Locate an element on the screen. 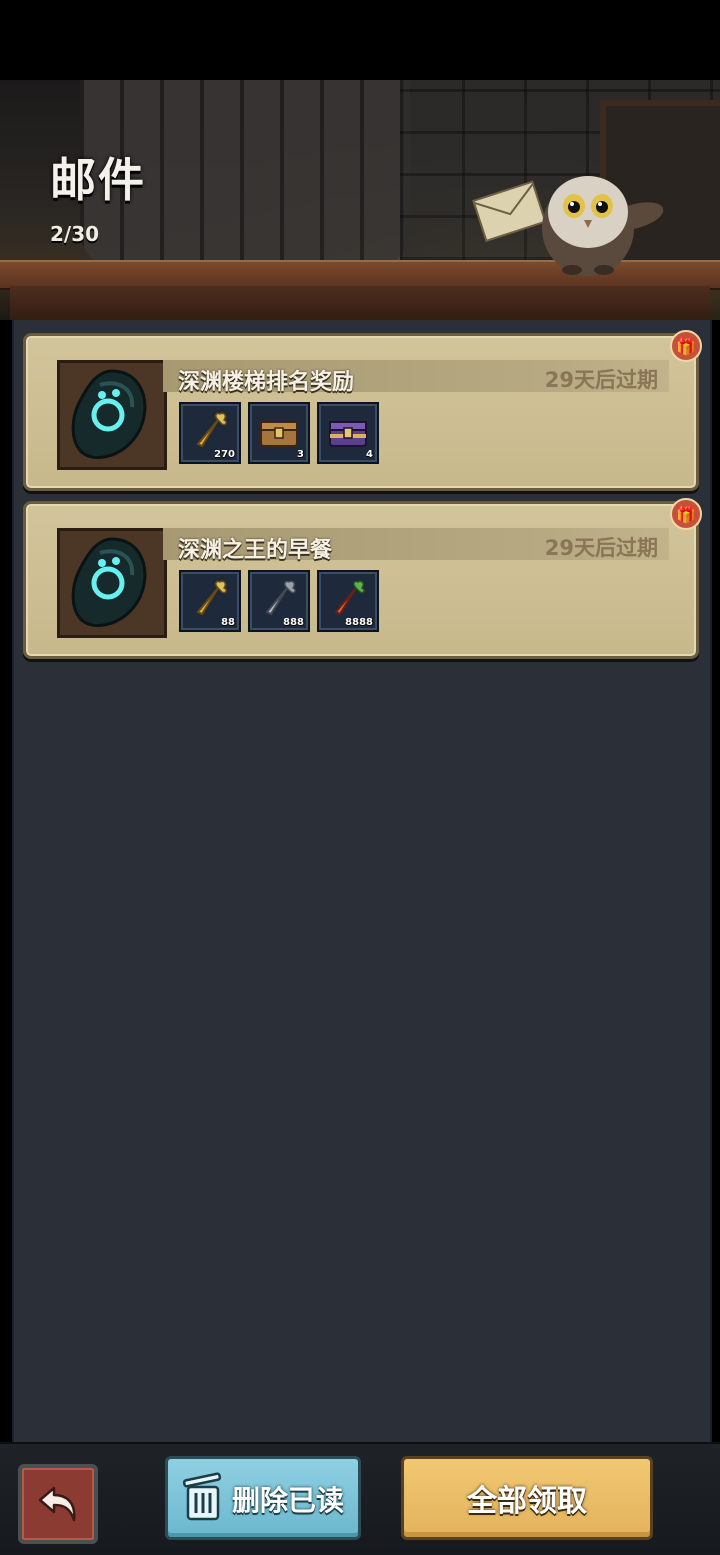 Image resolution: width=720 pixels, height=1555 pixels. back-arrow-icon is located at coordinates (57, 1504).